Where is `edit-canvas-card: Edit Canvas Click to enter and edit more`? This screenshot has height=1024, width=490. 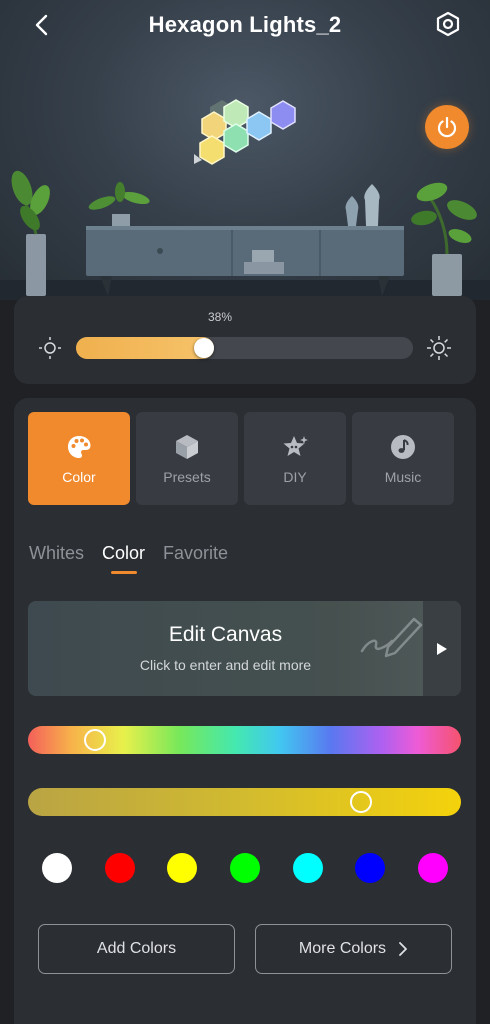 edit-canvas-card: Edit Canvas Click to enter and edit more is located at coordinates (244, 648).